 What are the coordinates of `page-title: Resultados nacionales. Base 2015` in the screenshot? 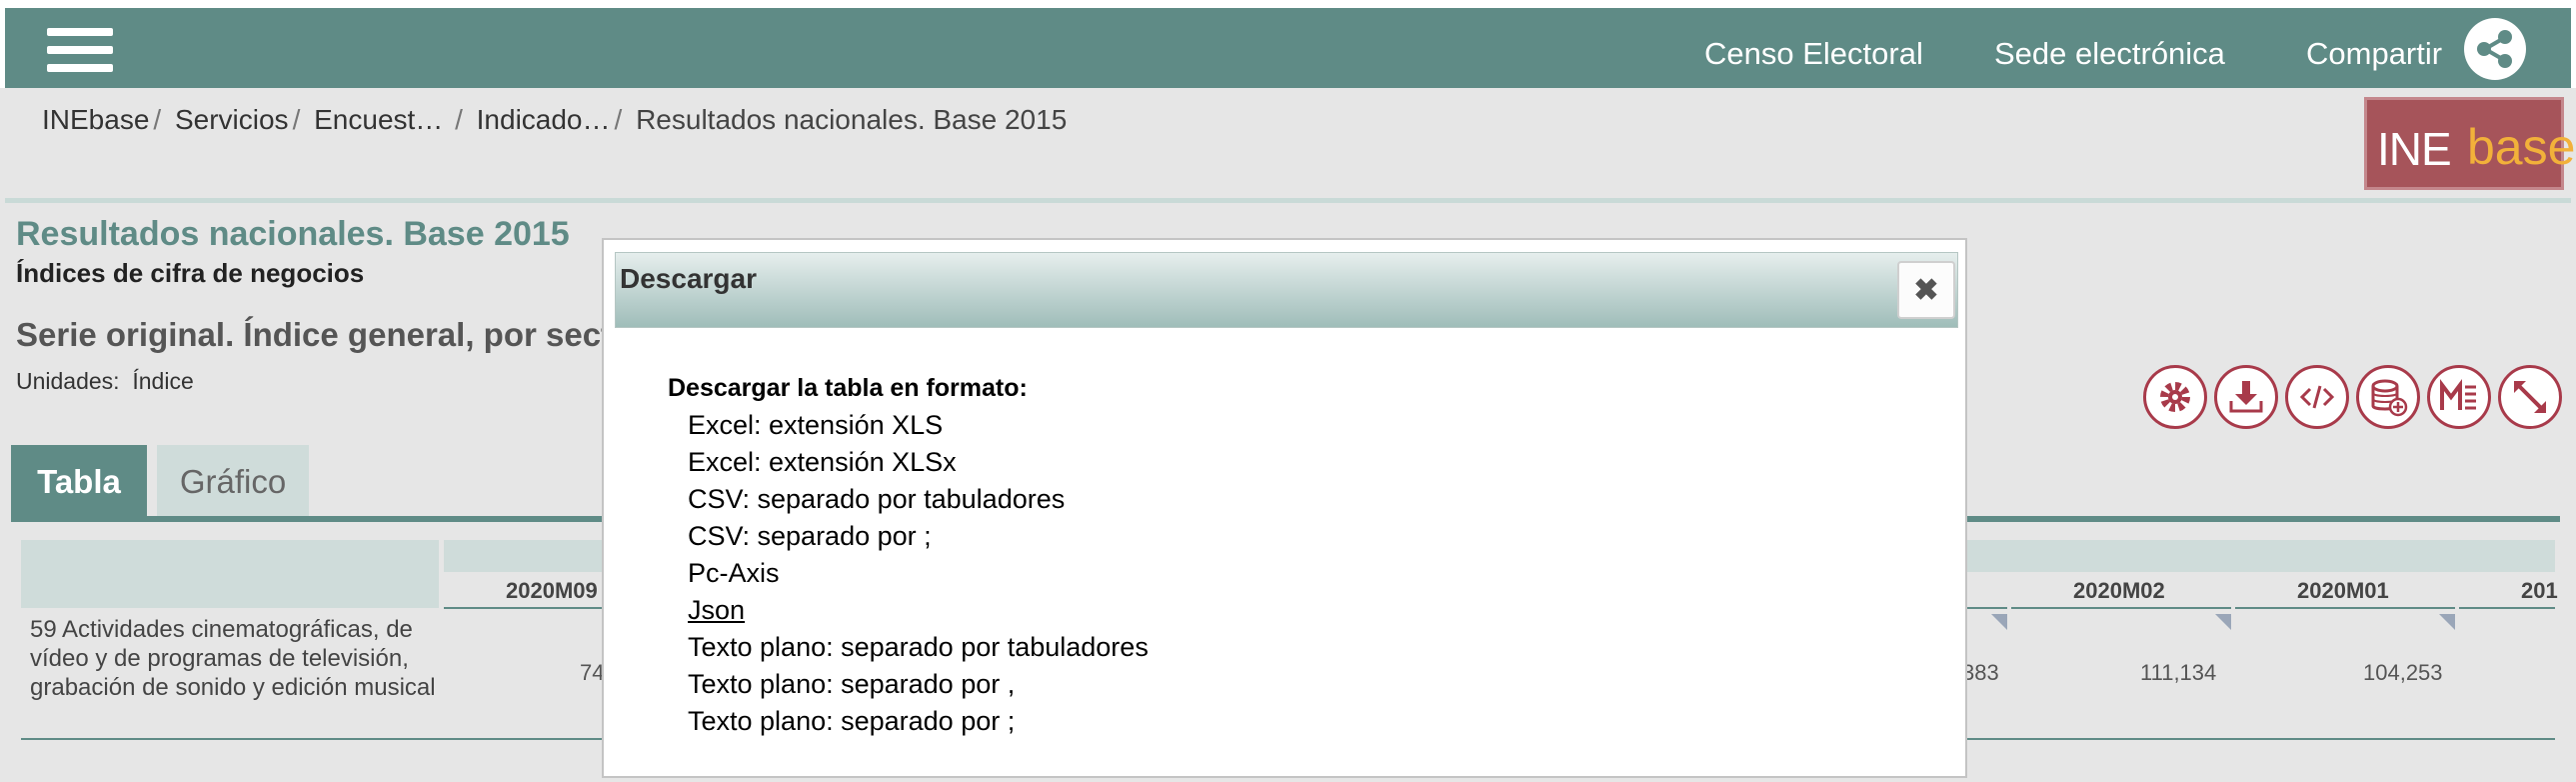 It's located at (293, 234).